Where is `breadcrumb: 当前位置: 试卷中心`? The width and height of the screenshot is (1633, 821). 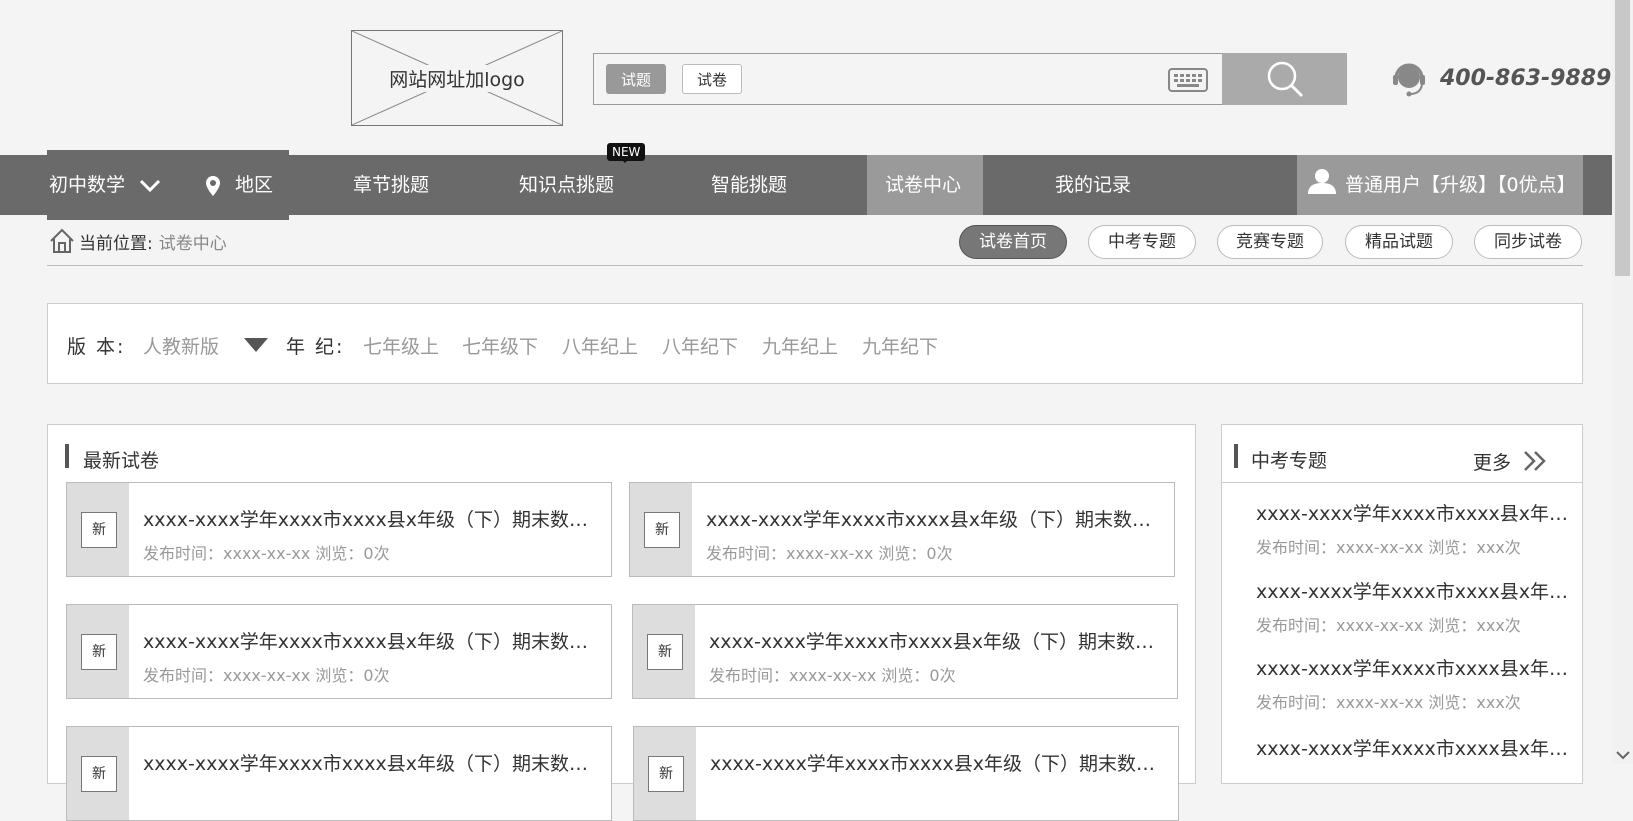
breadcrumb: 当前位置: 试卷中心 is located at coordinates (138, 241).